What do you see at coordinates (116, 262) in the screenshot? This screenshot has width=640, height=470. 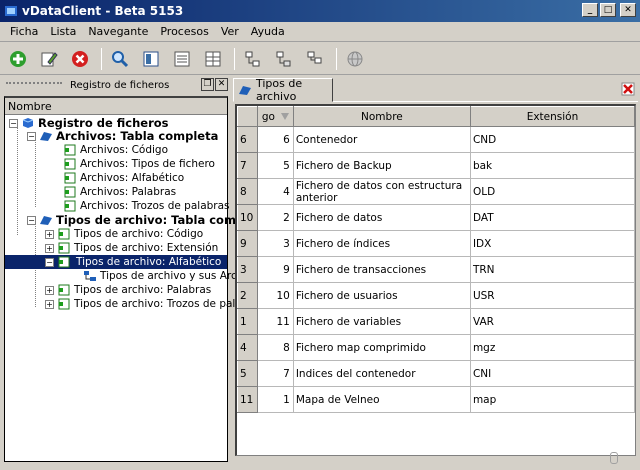 I see `tree-node-index-selected: − Tipos de archivo: Alfabético` at bounding box center [116, 262].